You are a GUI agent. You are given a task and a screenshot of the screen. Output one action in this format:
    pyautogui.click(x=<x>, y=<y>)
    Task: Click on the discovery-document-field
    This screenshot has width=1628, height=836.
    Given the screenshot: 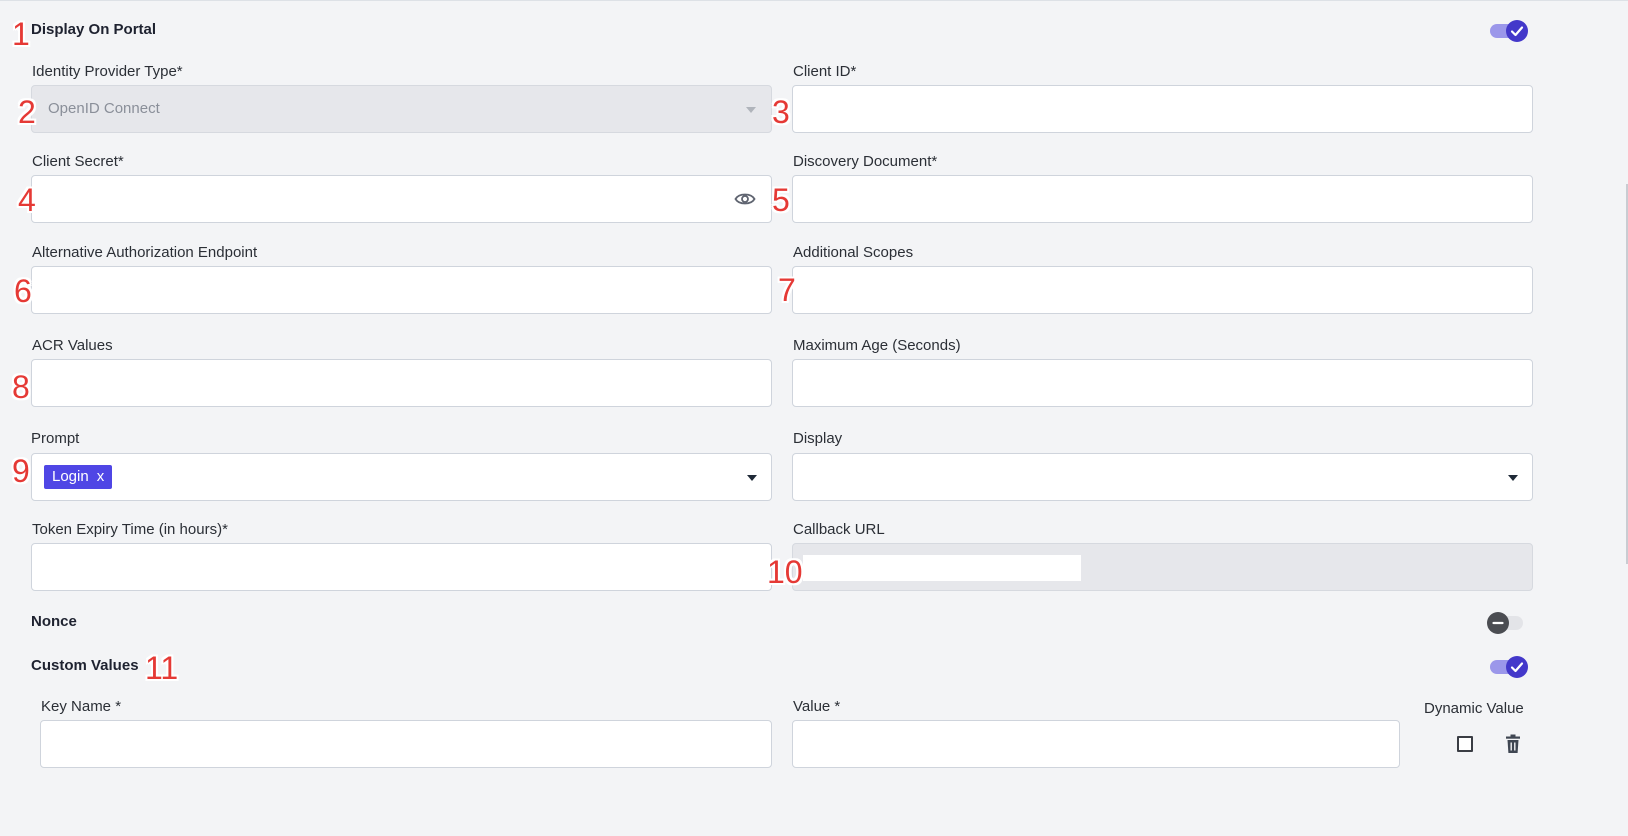 What is the action you would take?
    pyautogui.click(x=1162, y=199)
    